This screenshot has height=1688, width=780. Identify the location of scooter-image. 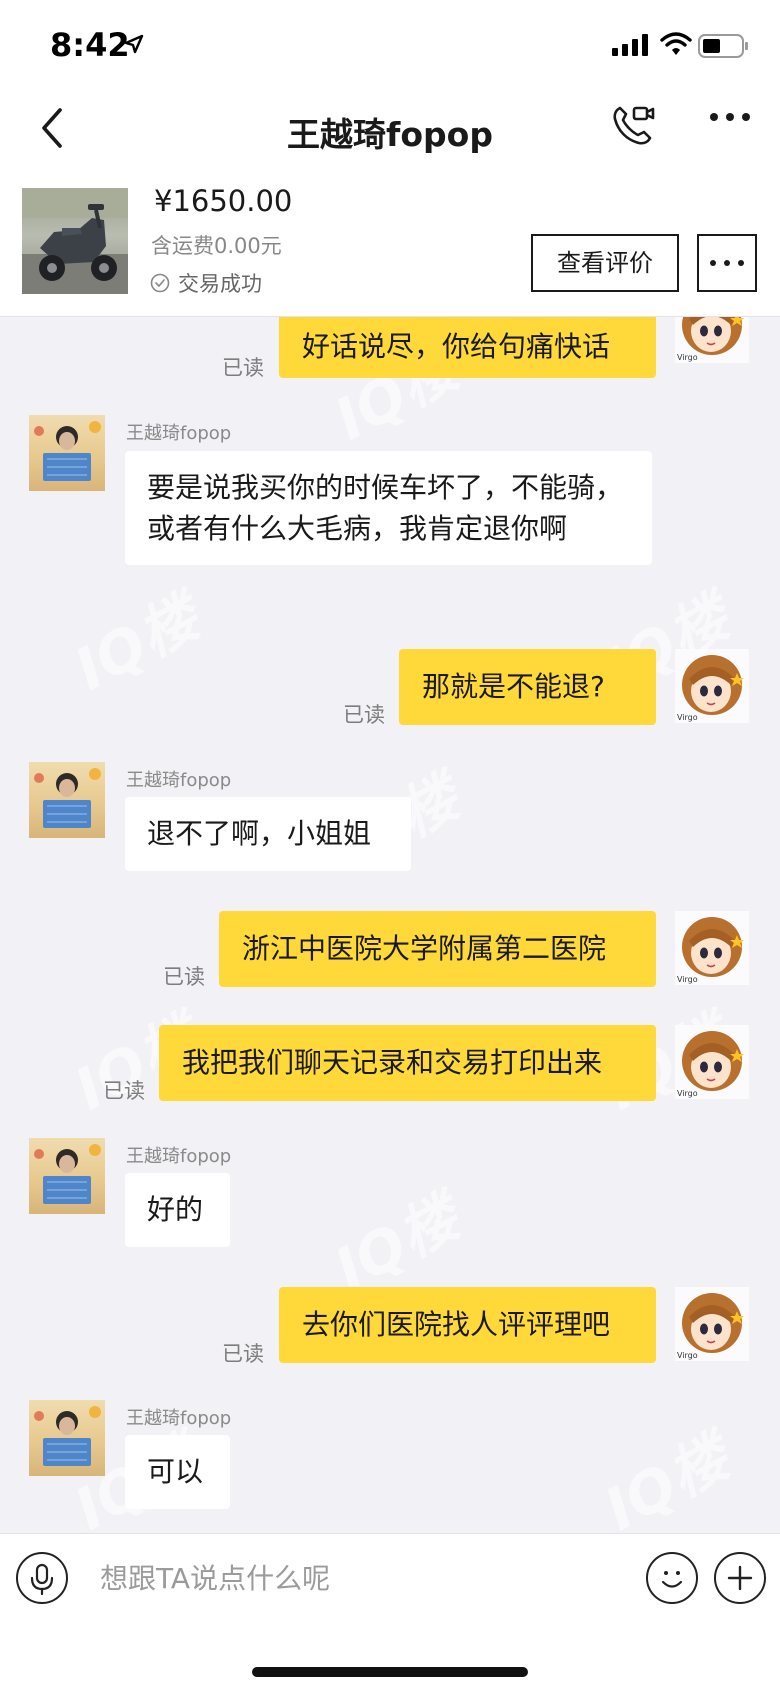
(75, 241).